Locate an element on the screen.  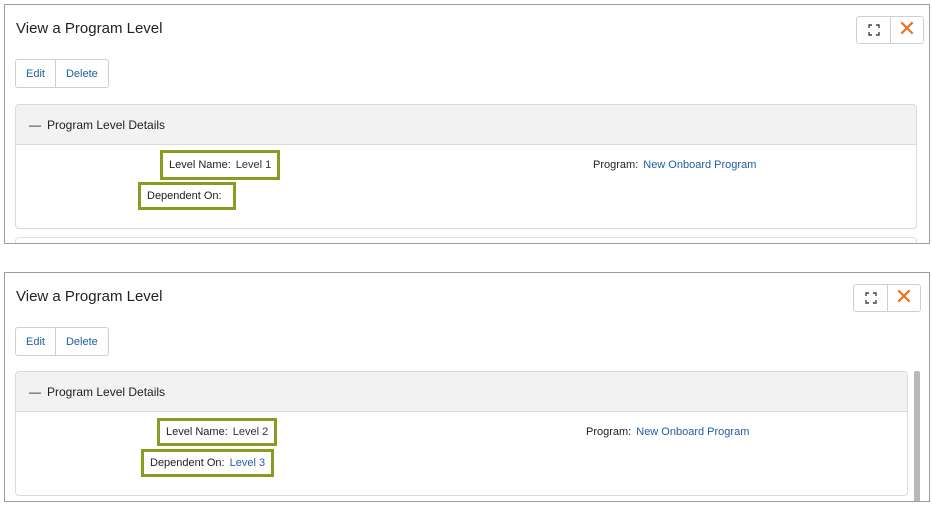
dependent-on-field: Dependent On: is located at coordinates (187, 196).